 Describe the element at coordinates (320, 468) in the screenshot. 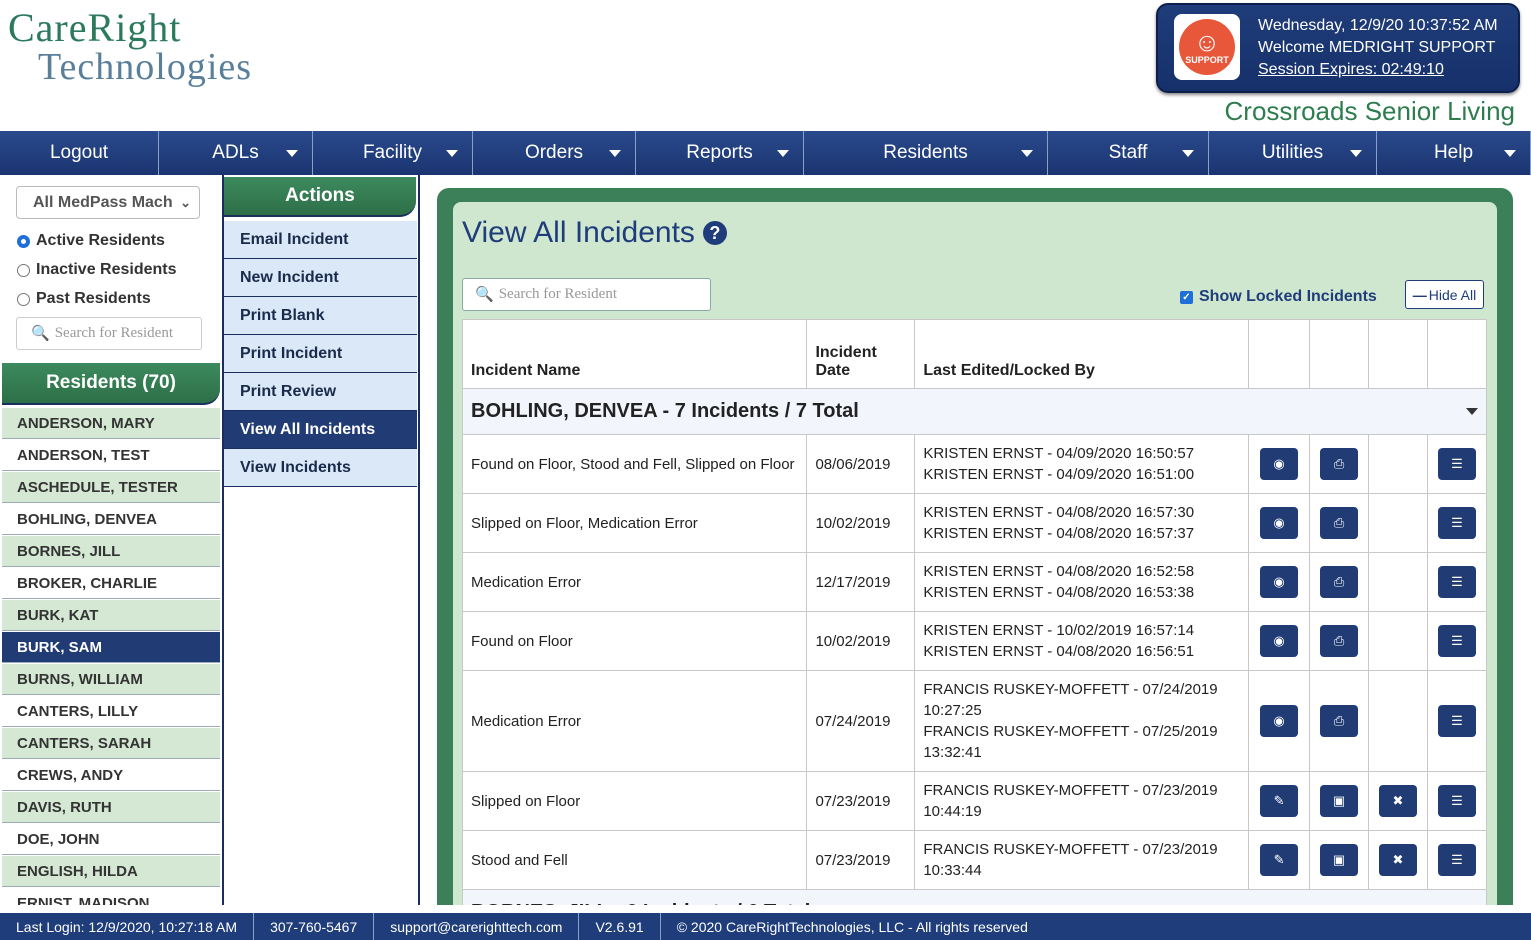

I see `action-view-incidents: View Incidents` at that location.